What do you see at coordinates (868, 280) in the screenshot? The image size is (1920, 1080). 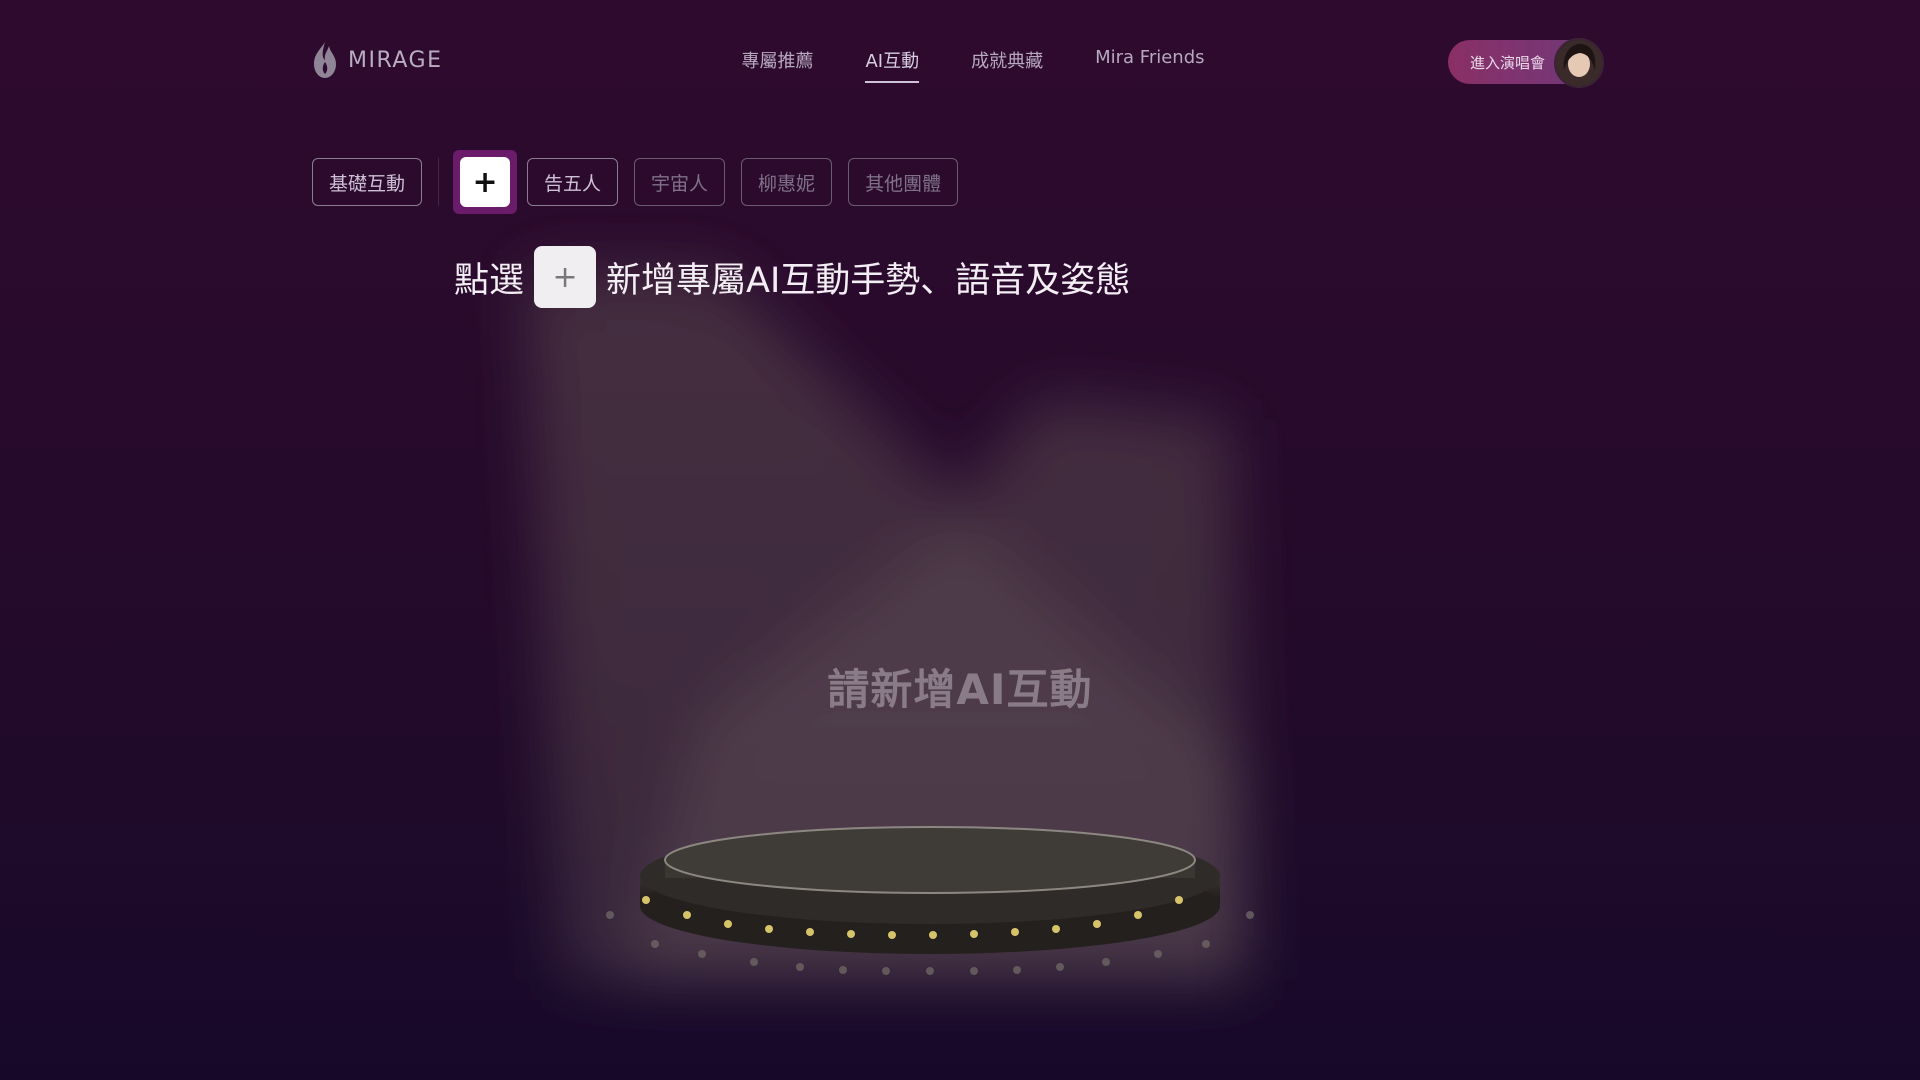 I see `instruction-suffix: 新增專屬AI互動手勢、語音及姿態` at bounding box center [868, 280].